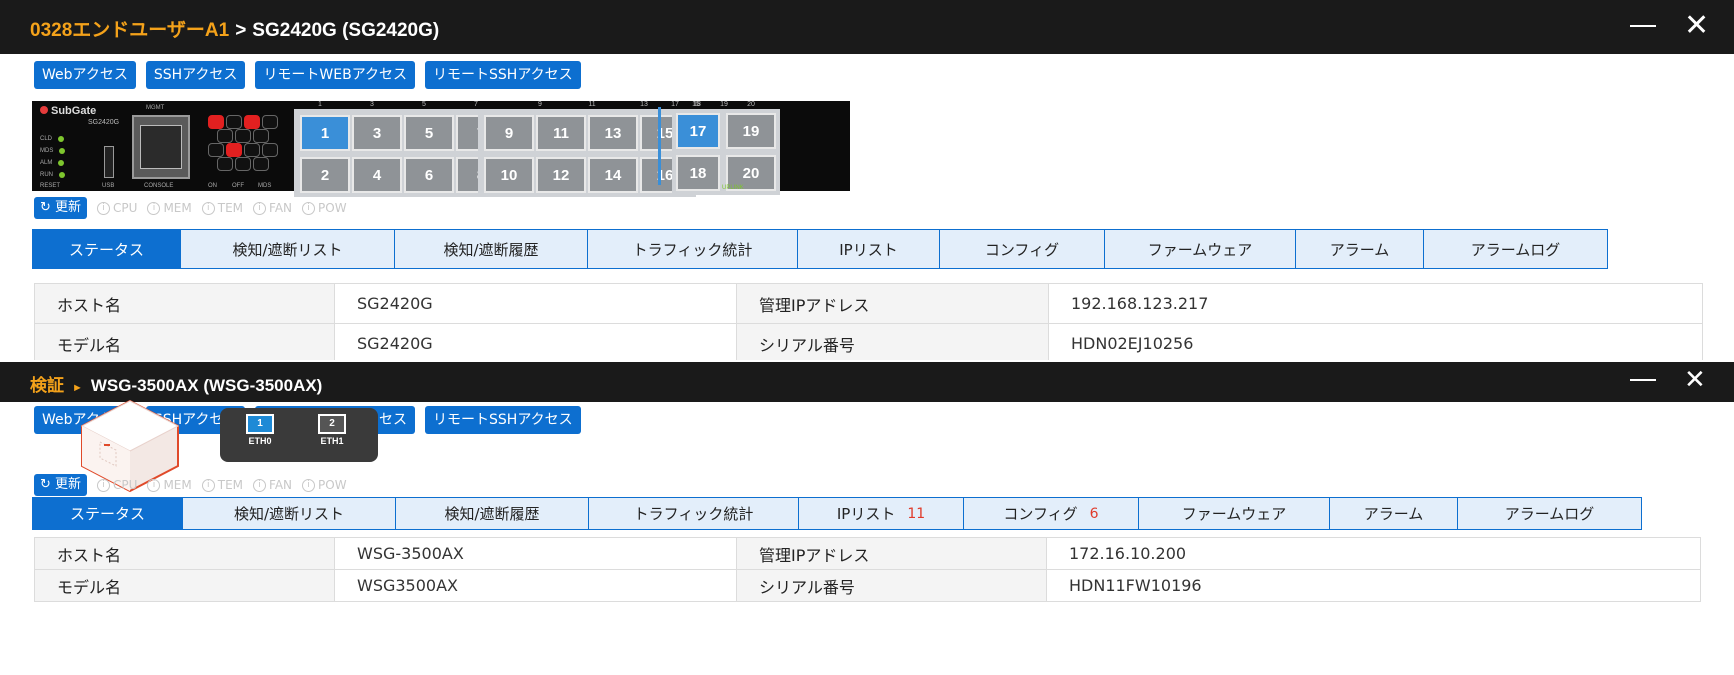 The image size is (1734, 675). Describe the element at coordinates (726, 152) in the screenshot. I see `uplink-ports: 17 19 18 20` at that location.